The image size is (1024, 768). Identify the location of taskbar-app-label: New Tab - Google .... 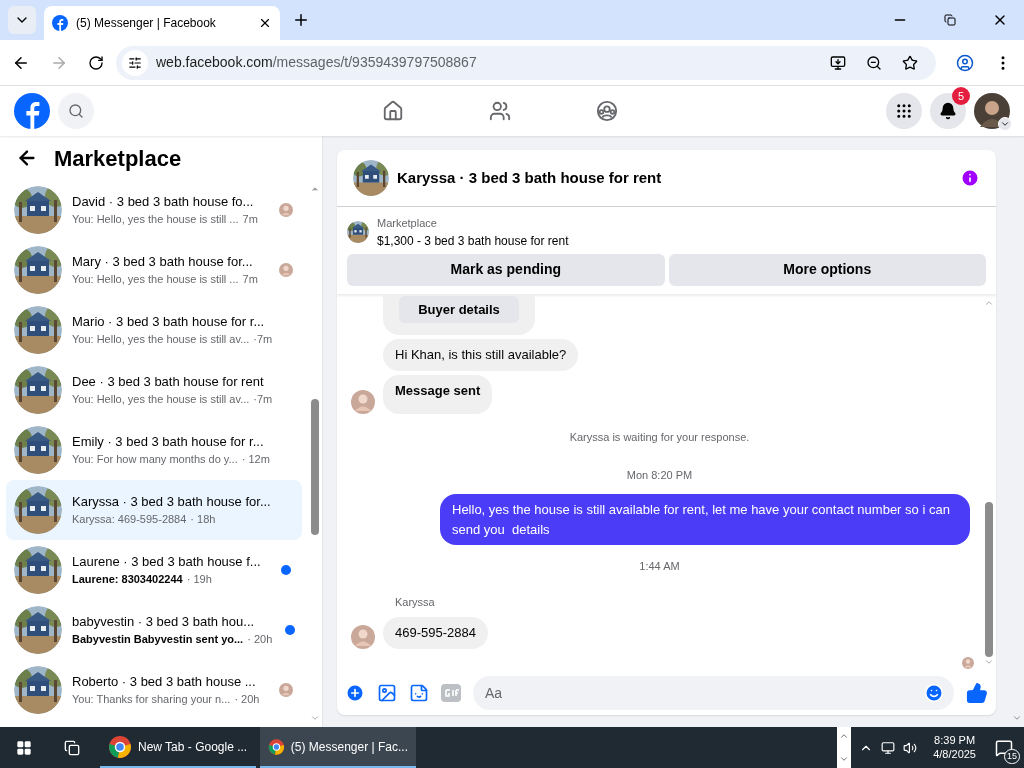
(193, 747).